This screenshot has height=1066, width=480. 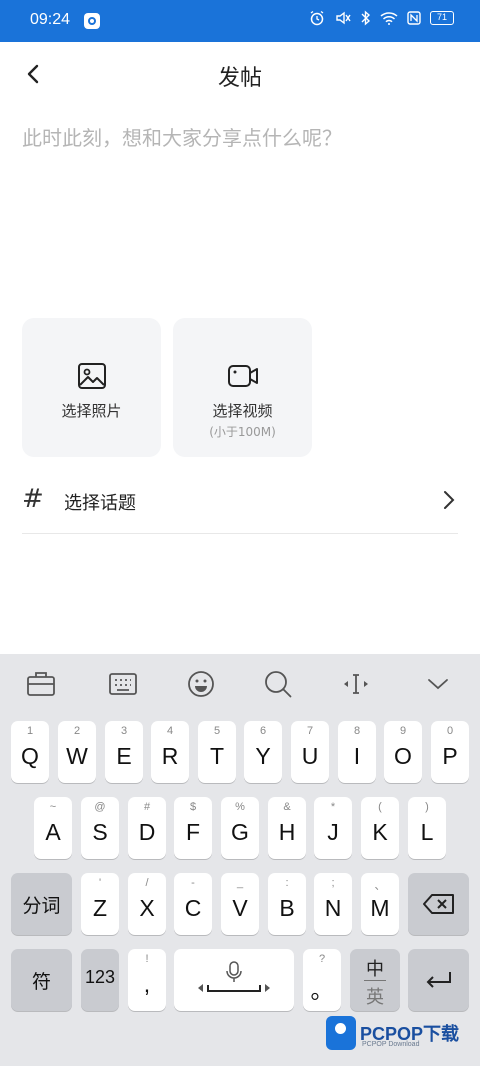 What do you see at coordinates (217, 752) in the screenshot?
I see `key-t: 5T` at bounding box center [217, 752].